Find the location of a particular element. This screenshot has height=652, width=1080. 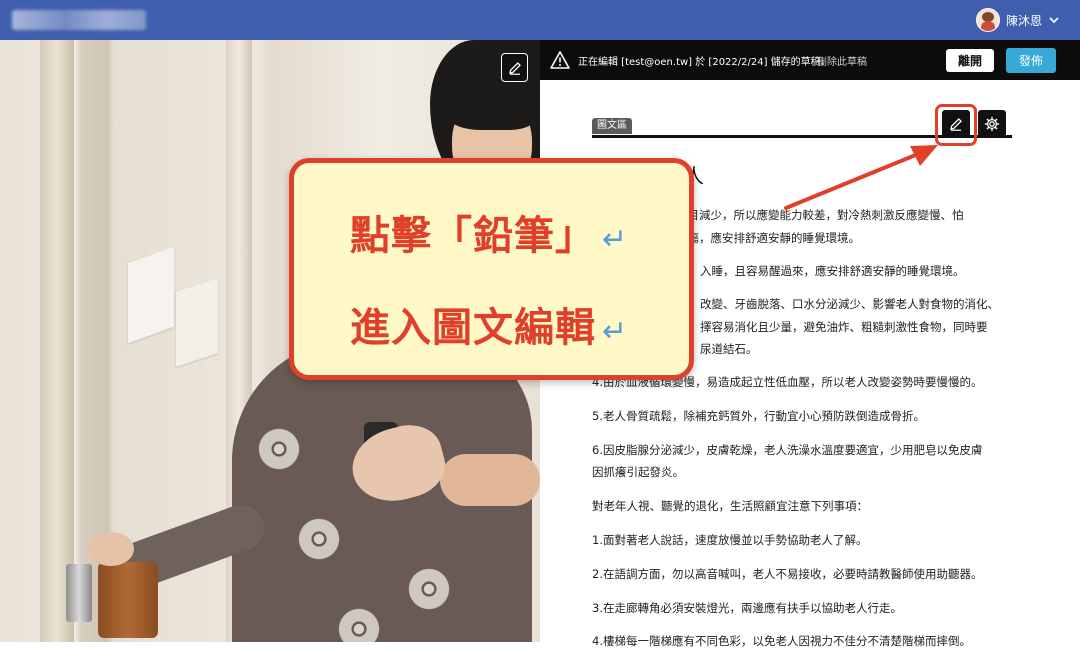

article-line: 因抓癢引起發炎。 is located at coordinates (638, 472).